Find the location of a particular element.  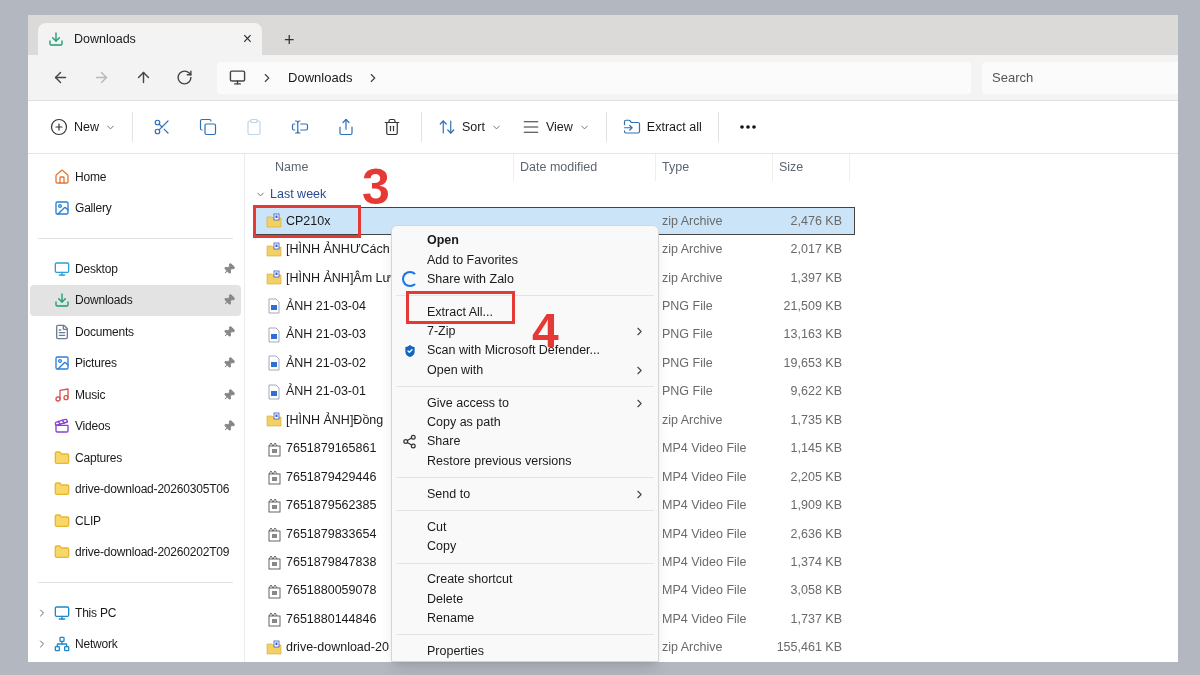

menu-item: Open is located at coordinates (443, 240).